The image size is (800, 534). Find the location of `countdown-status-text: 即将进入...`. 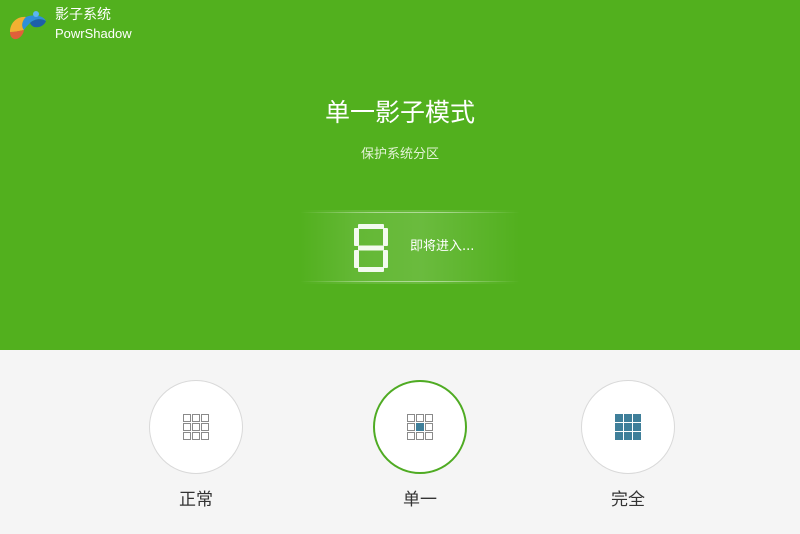

countdown-status-text: 即将进入... is located at coordinates (442, 246).